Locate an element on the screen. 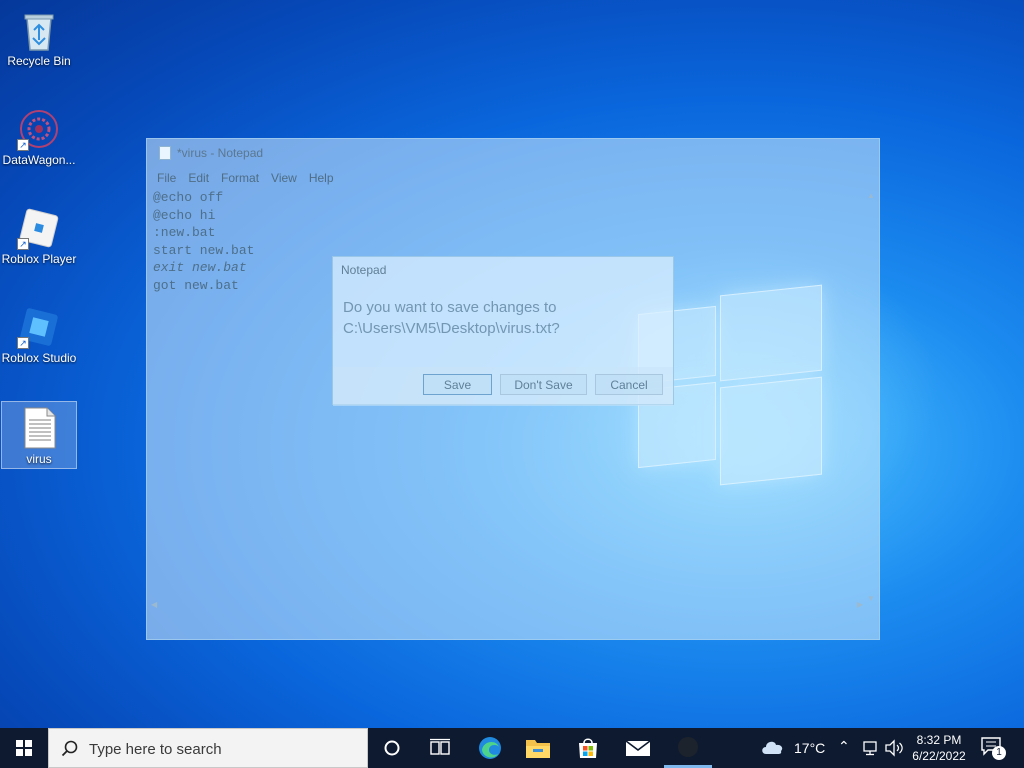 Image resolution: width=1024 pixels, height=768 pixels. desktop-icon-roblox-player: ↗ Roblox Player is located at coordinates (39, 236).